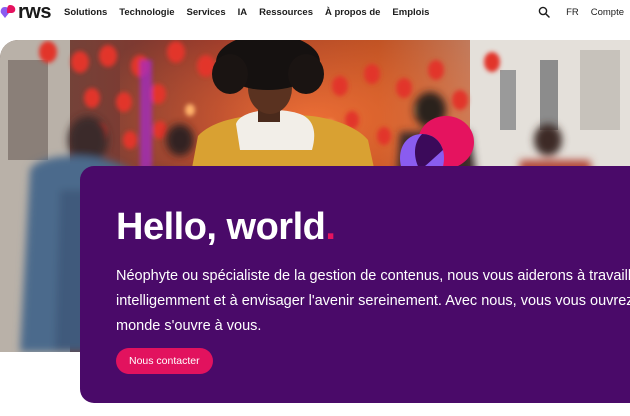 This screenshot has width=630, height=416. What do you see at coordinates (146, 12) in the screenshot?
I see `menu-item-technologie: Technologie` at bounding box center [146, 12].